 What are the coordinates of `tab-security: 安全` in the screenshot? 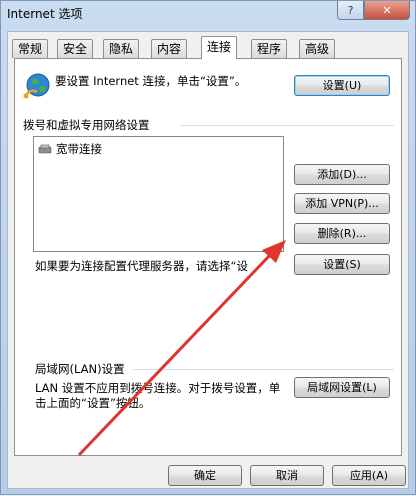 It's located at (75, 48).